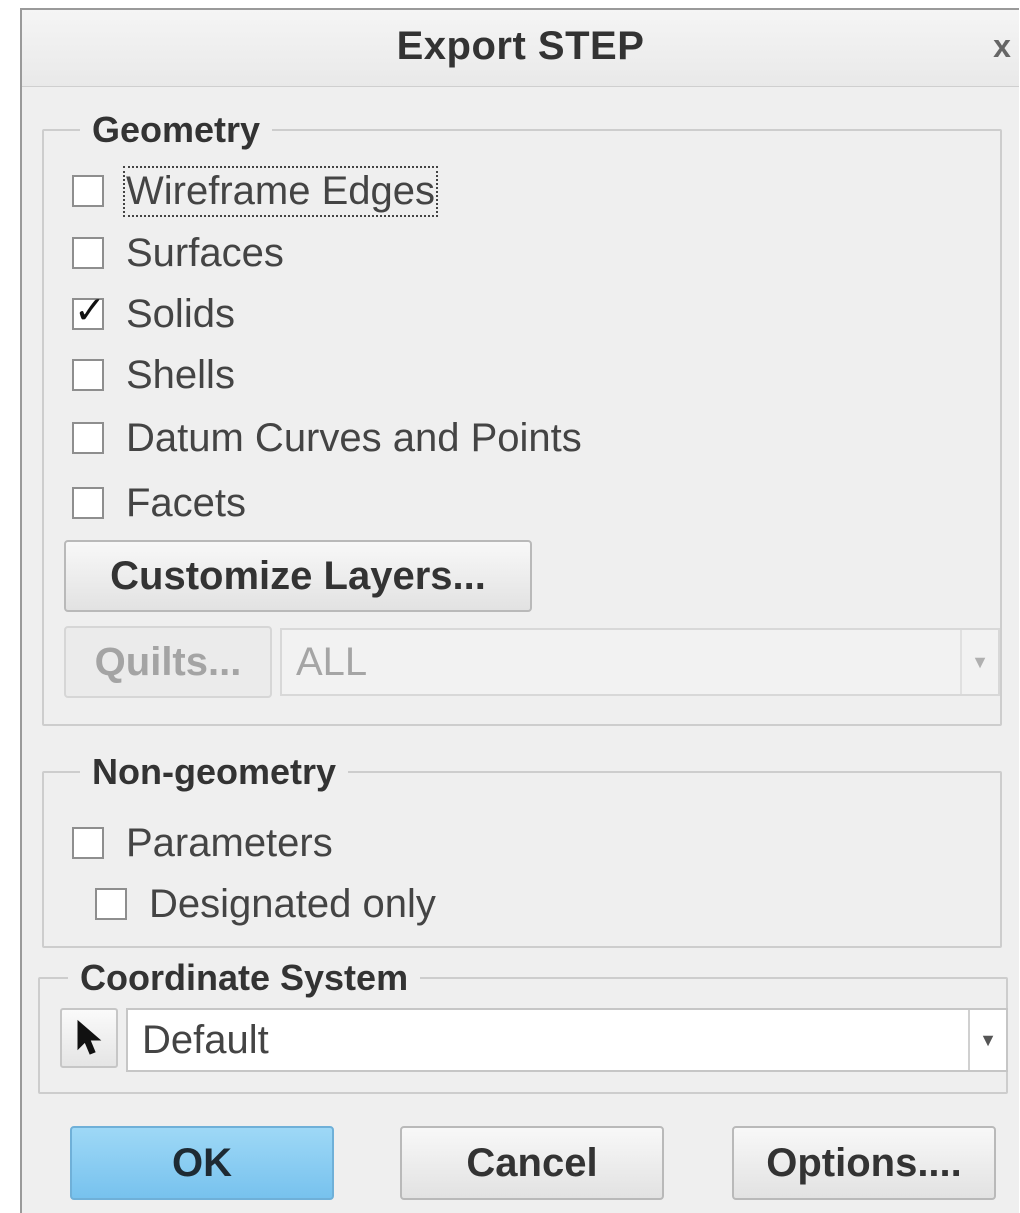 This screenshot has width=1020, height=1213. I want to click on checkbox-shells: Shells, so click(153, 375).